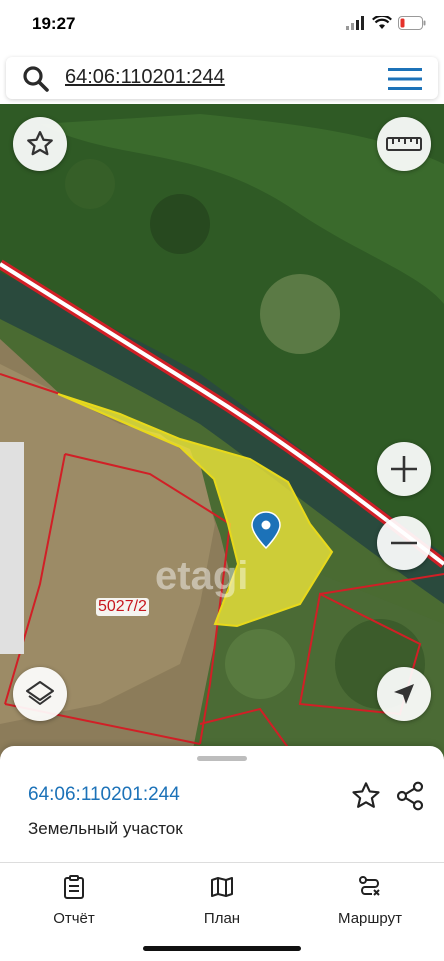  I want to click on locate-button, so click(404, 694).